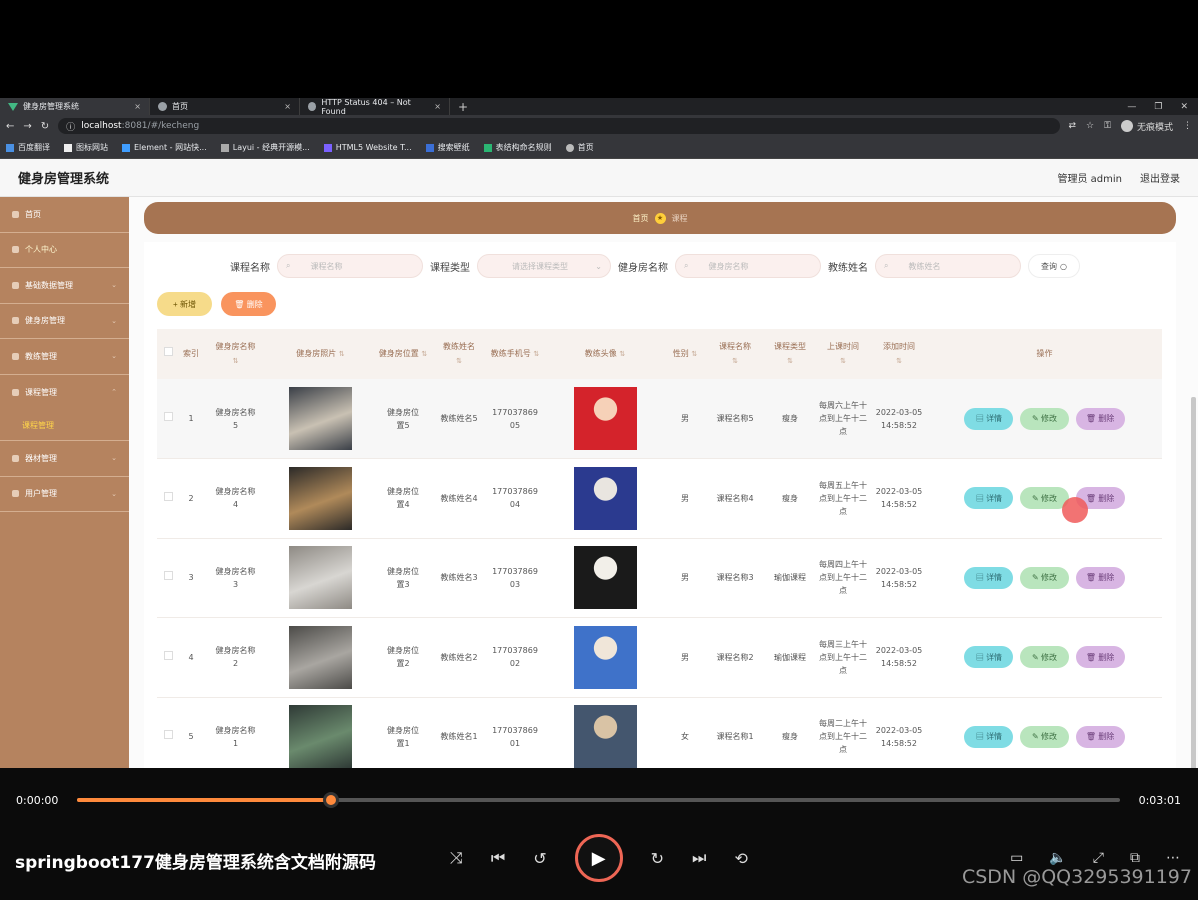 This screenshot has height=900, width=1198. I want to click on col-gender: 性别 ⇅, so click(685, 354).